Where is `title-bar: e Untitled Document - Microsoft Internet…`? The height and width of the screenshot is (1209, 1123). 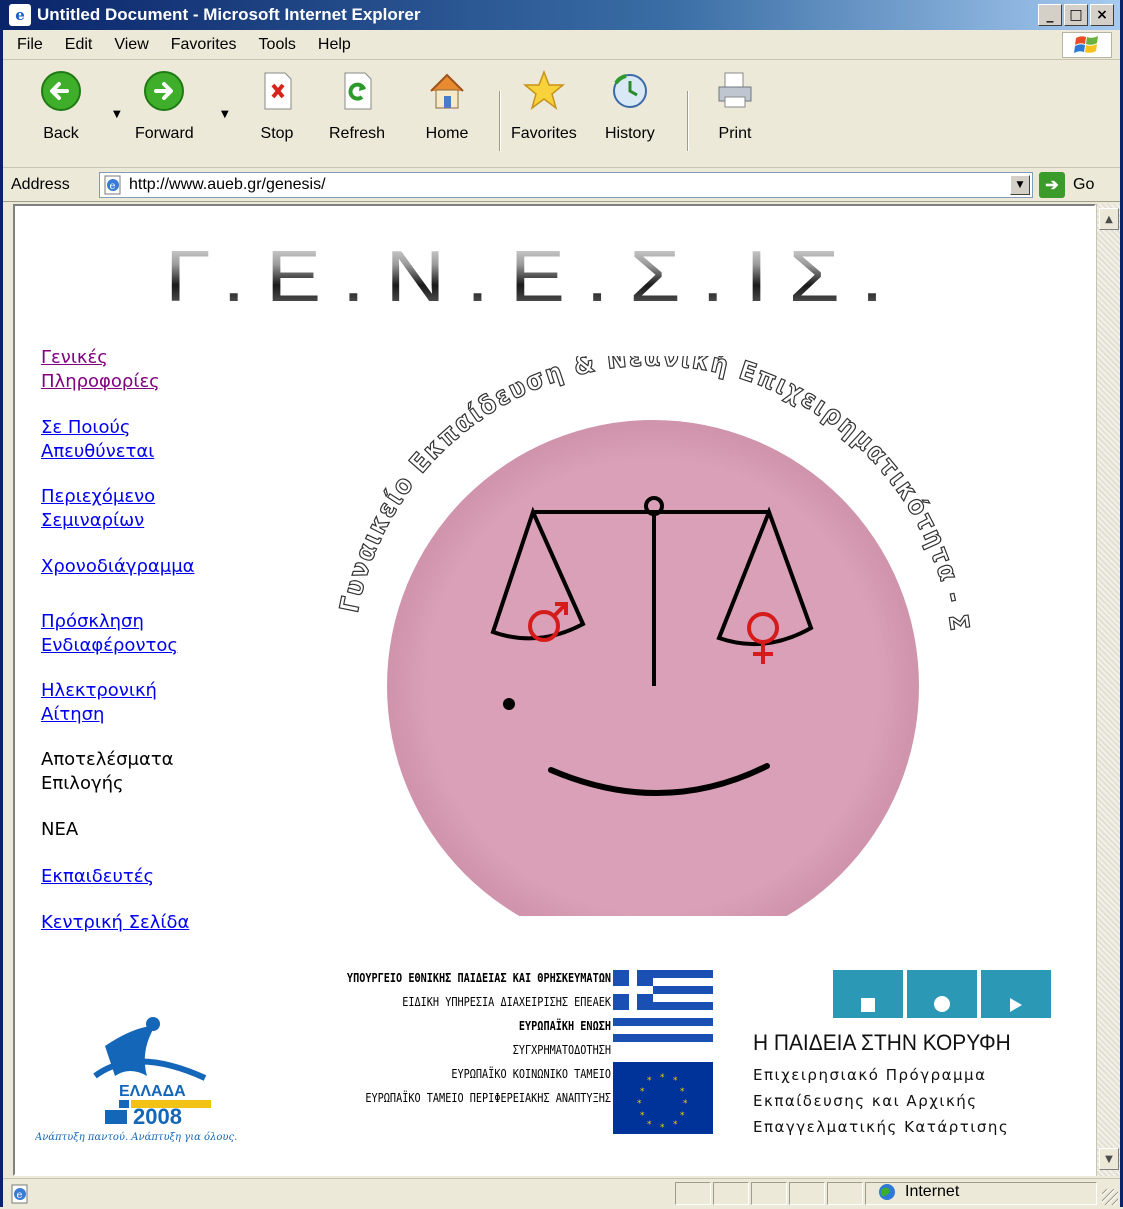 title-bar: e Untitled Document - Microsoft Internet… is located at coordinates (561, 15).